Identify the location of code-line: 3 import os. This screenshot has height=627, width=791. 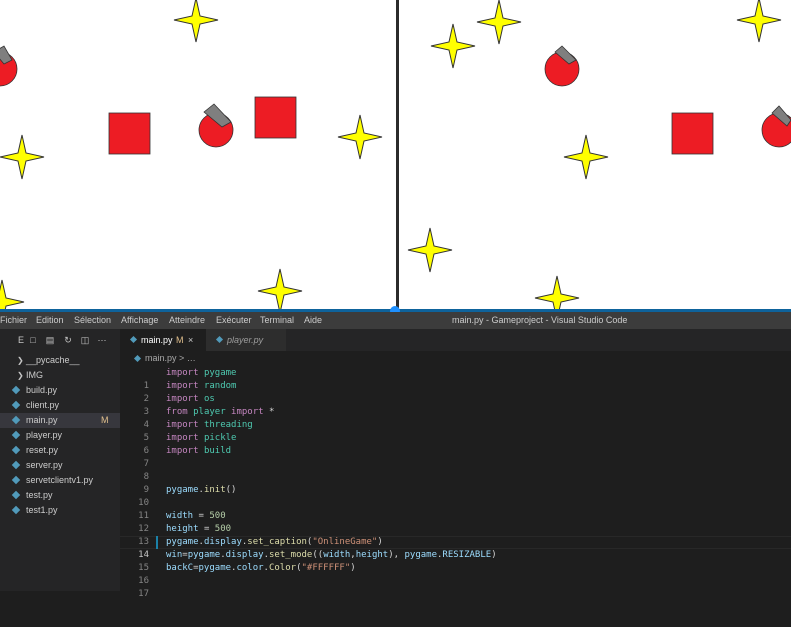
(179, 405).